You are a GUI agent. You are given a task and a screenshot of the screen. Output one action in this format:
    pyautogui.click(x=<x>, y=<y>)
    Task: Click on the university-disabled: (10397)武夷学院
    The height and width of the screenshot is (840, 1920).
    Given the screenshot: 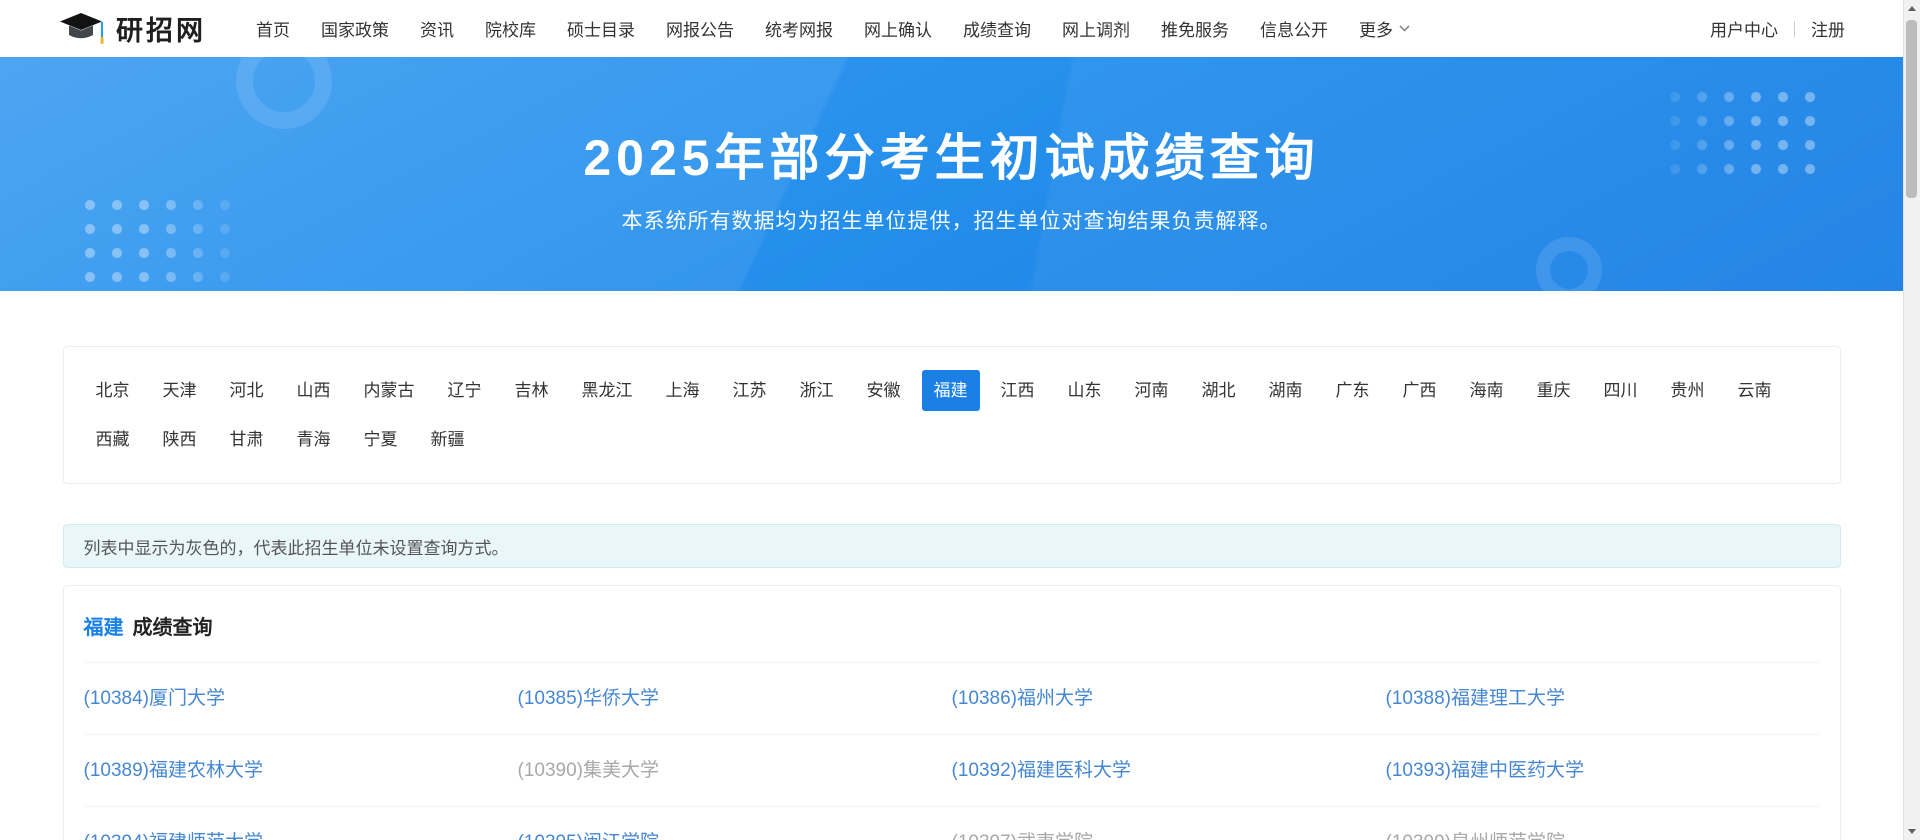 What is the action you would take?
    pyautogui.click(x=1169, y=823)
    